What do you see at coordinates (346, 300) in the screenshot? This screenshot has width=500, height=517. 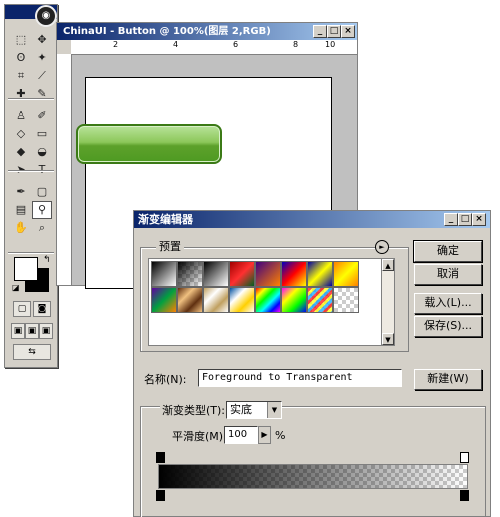 I see `preset-transparent-checker` at bounding box center [346, 300].